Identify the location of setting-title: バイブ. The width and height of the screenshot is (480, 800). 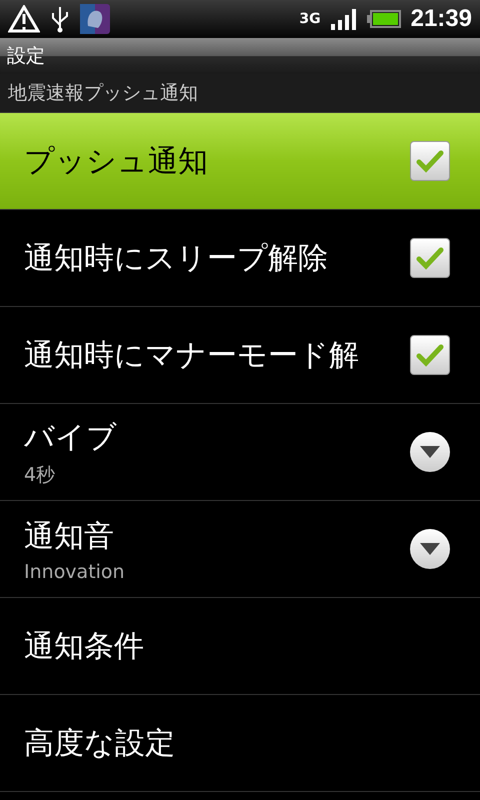
(71, 437).